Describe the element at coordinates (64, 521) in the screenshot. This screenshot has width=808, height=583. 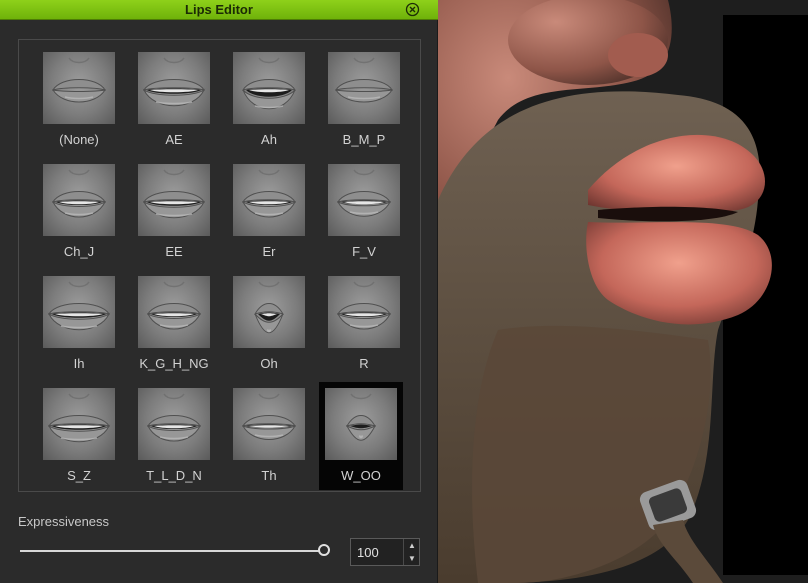
I see `expressiveness-label: Expressiveness` at that location.